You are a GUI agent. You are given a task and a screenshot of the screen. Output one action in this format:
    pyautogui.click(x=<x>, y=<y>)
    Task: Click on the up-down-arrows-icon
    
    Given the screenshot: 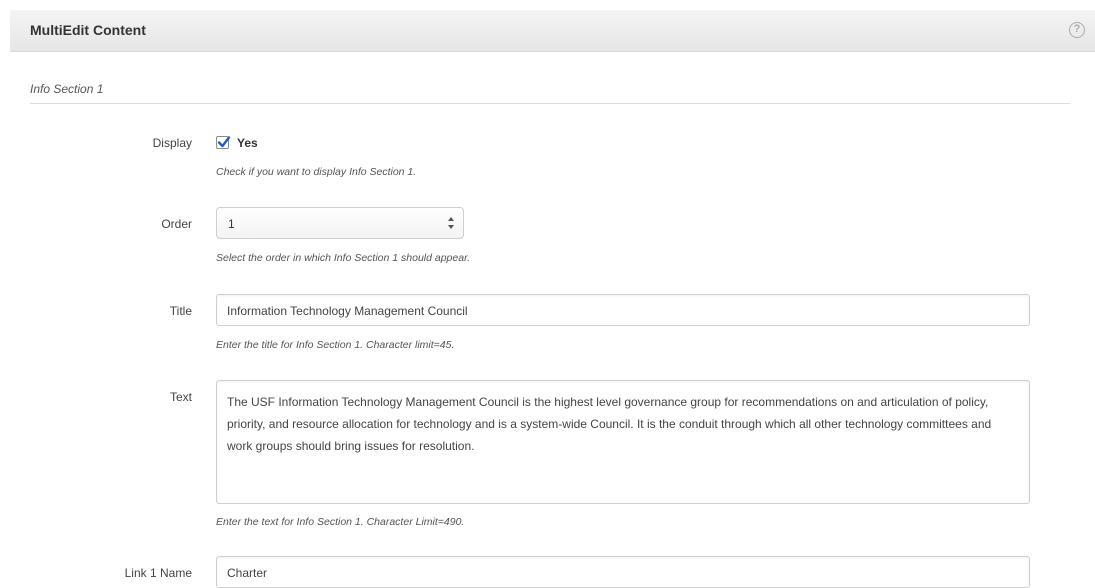 What is the action you would take?
    pyautogui.click(x=451, y=223)
    